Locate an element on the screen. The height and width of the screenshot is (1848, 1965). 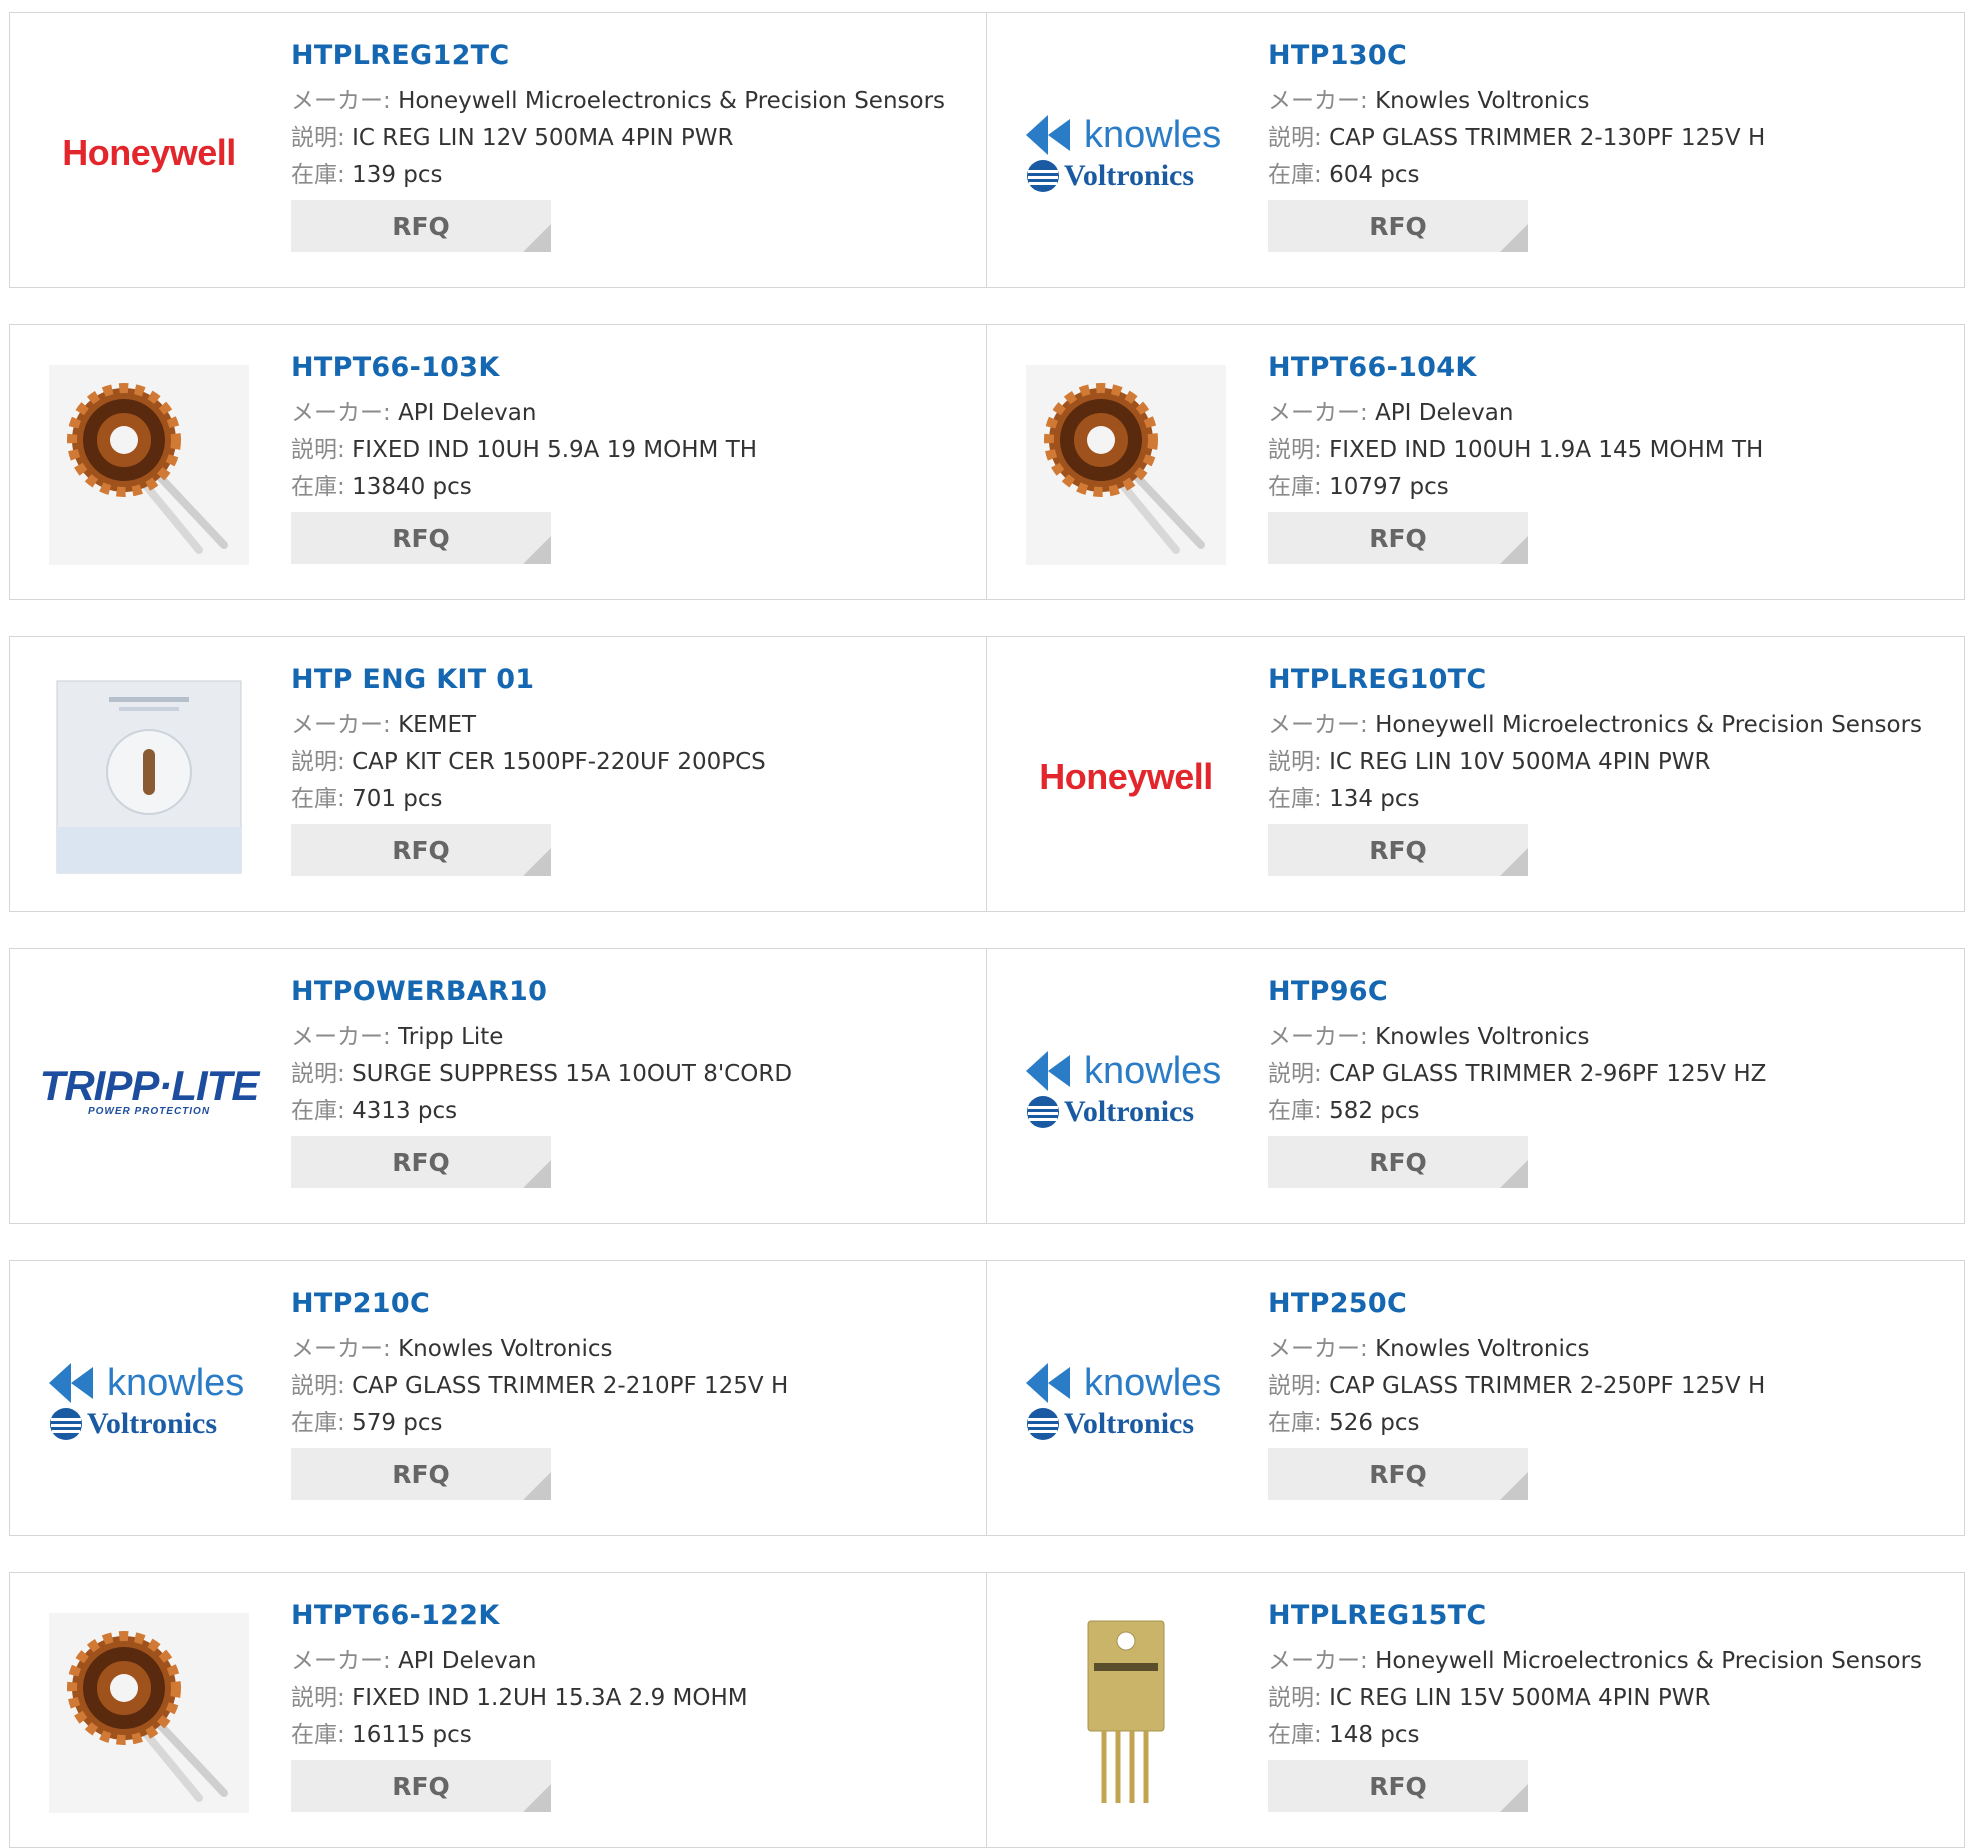
desc-row: 説明: FIXED IND 100UH 1.9A 145 MOHM TH is located at coordinates (1515, 450).